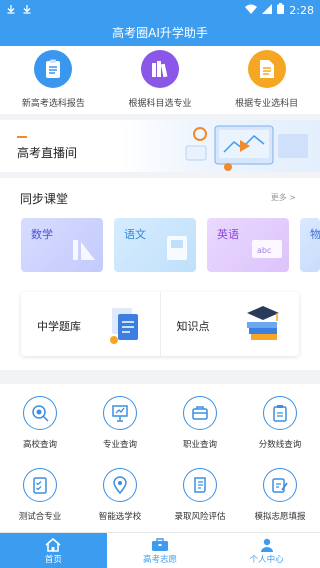  Describe the element at coordinates (40, 413) in the screenshot. I see `search-target-icon` at that location.